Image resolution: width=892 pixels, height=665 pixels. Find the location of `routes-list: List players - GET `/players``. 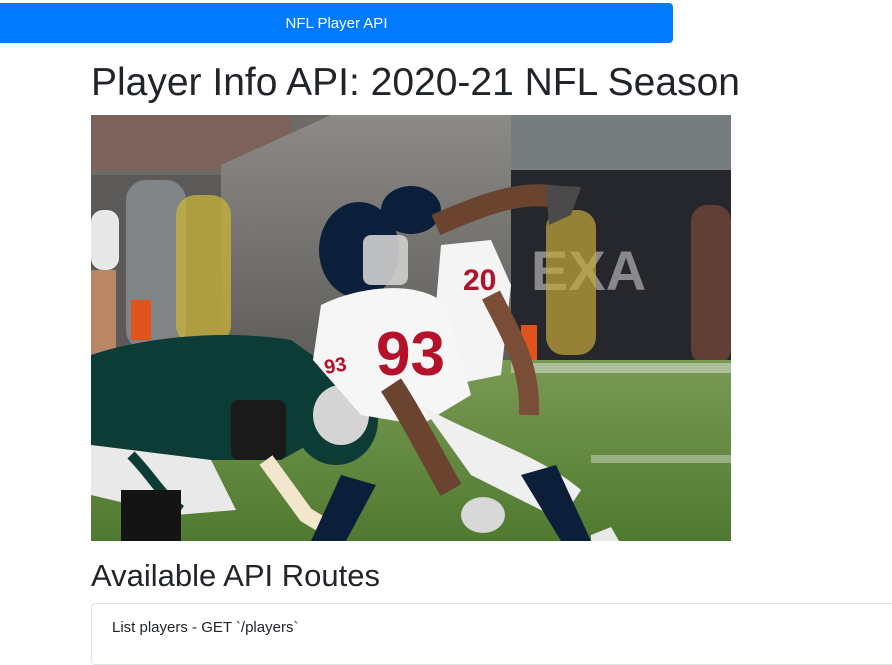

routes-list: List players - GET `/players` is located at coordinates (491, 634).